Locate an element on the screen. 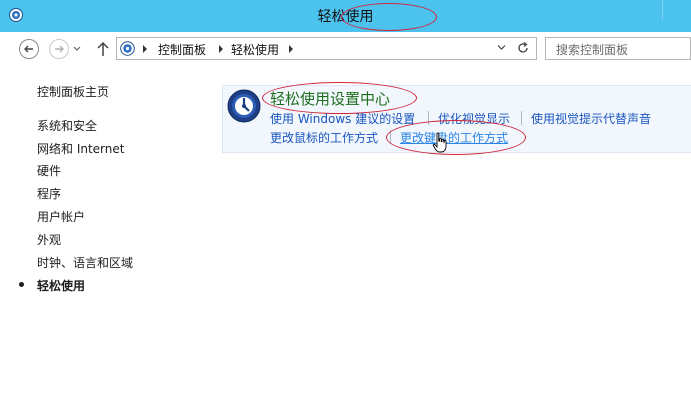  sidebar-item-network-internet: 网络和 Internet is located at coordinates (80, 148).